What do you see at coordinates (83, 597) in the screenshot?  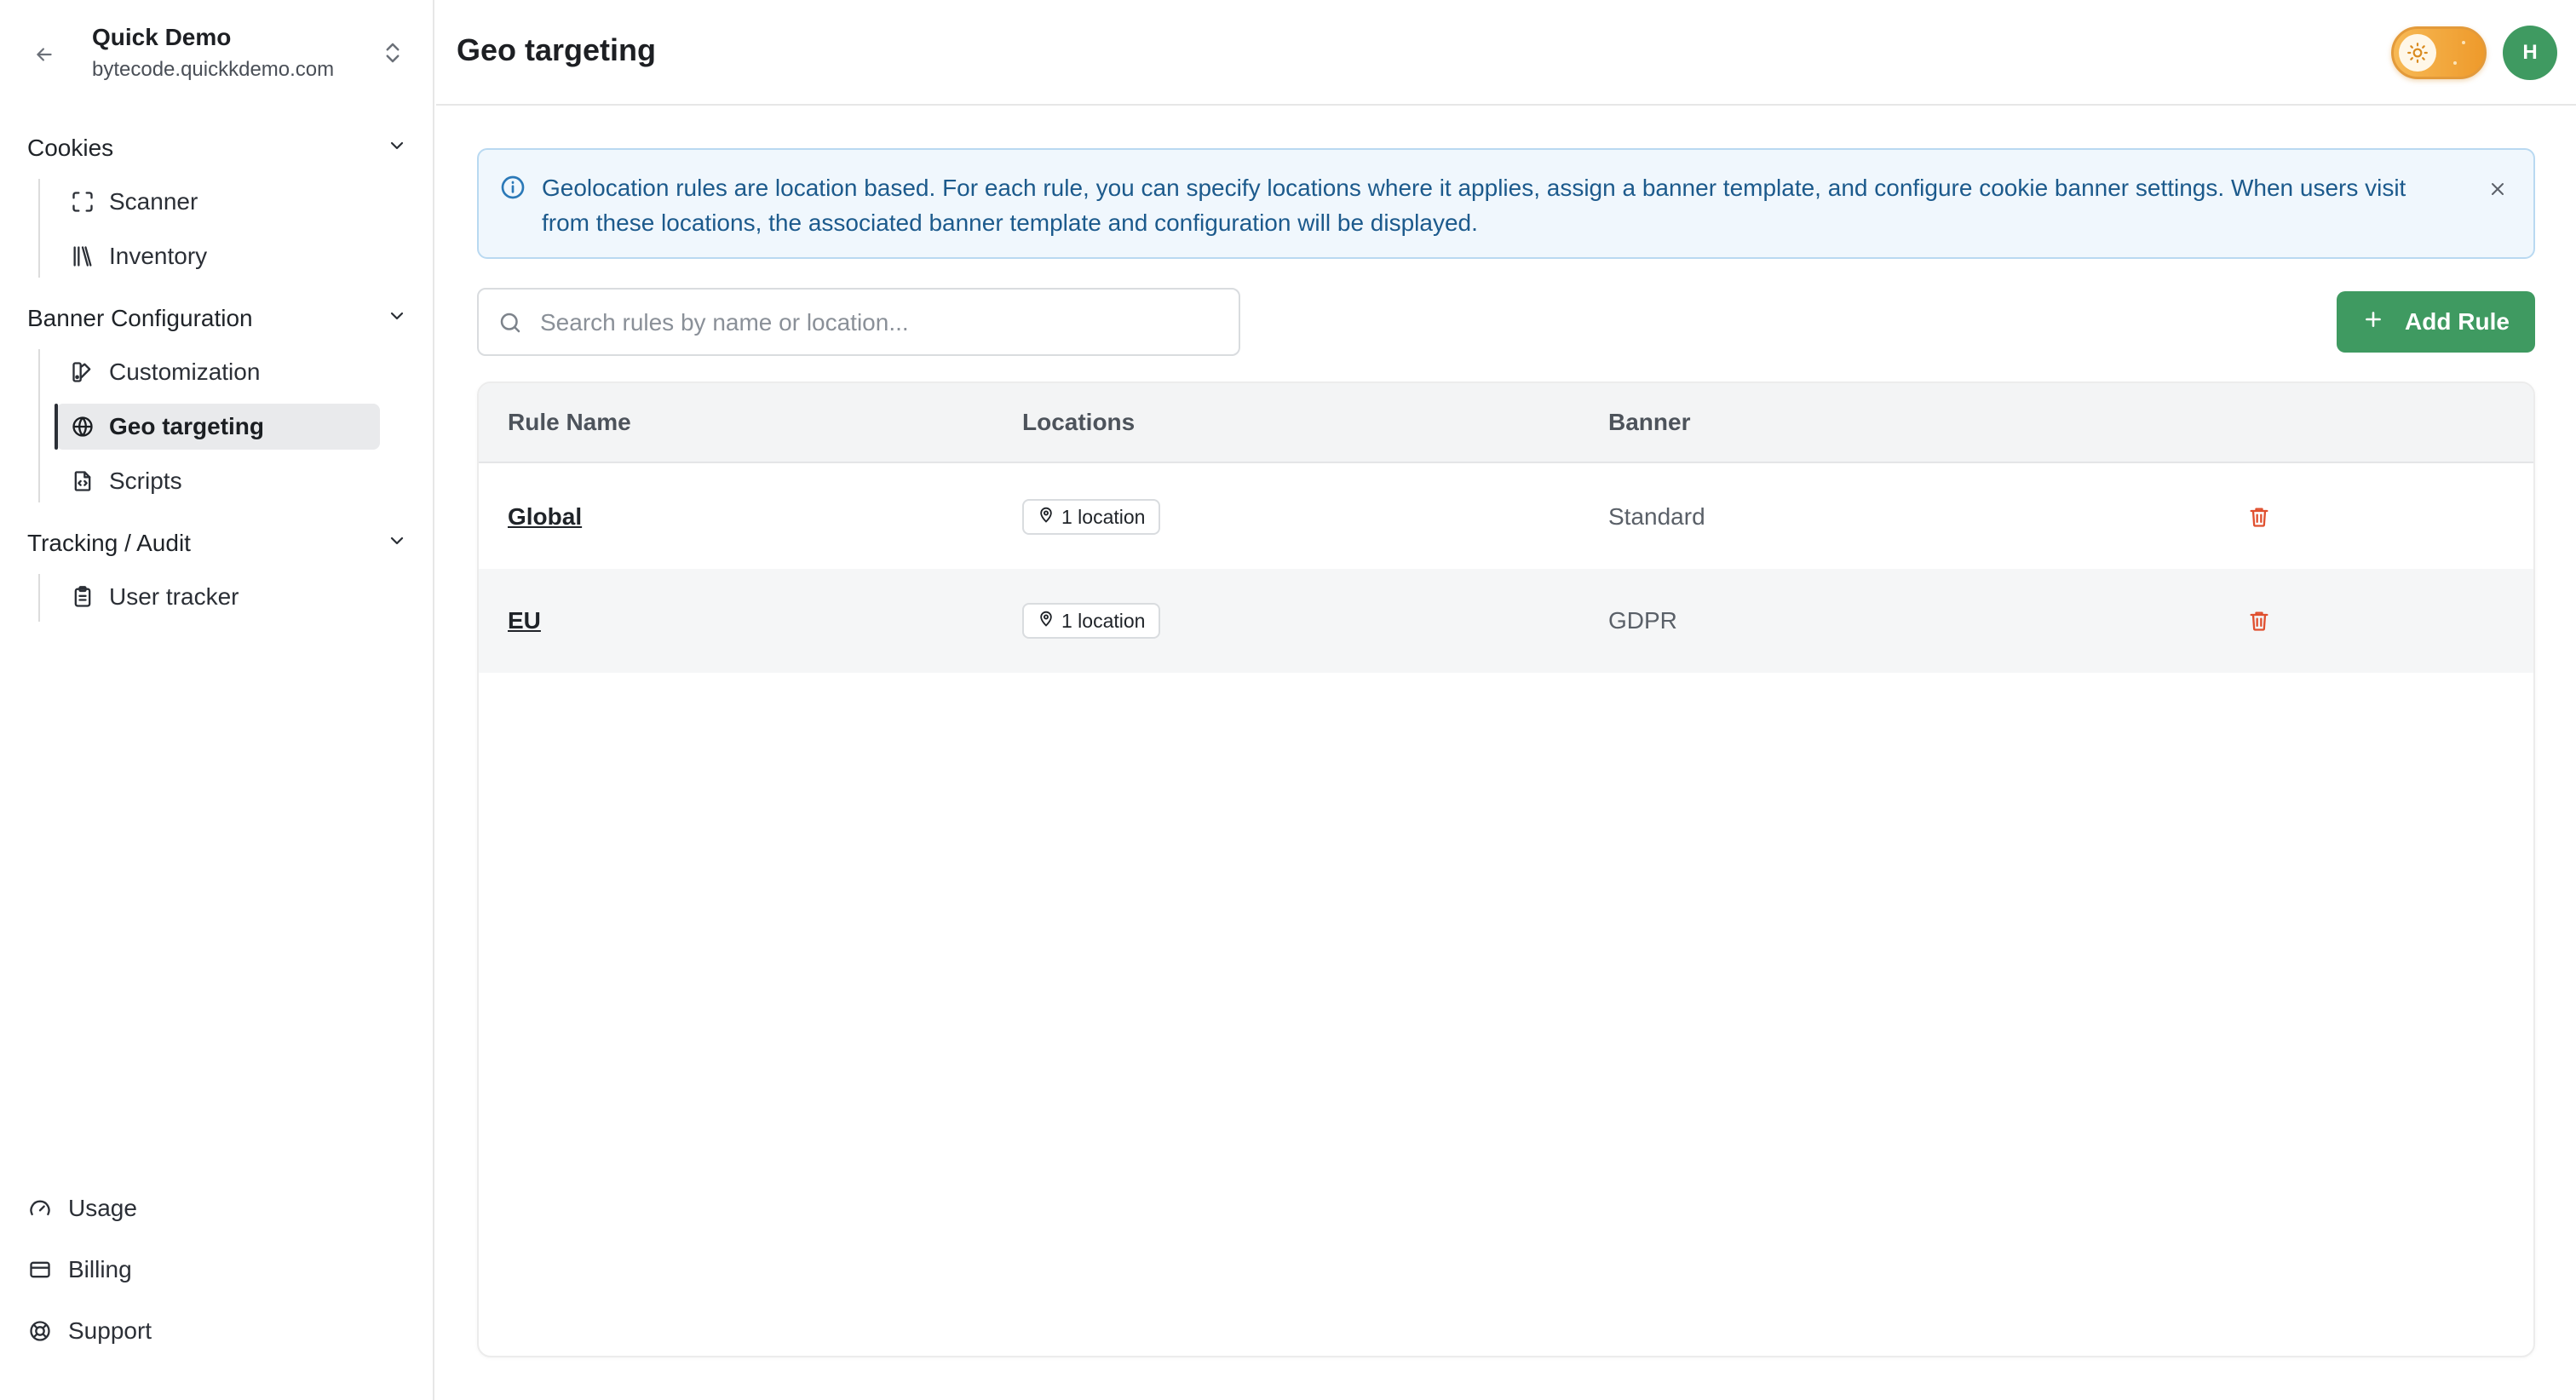 I see `clipboard-icon` at bounding box center [83, 597].